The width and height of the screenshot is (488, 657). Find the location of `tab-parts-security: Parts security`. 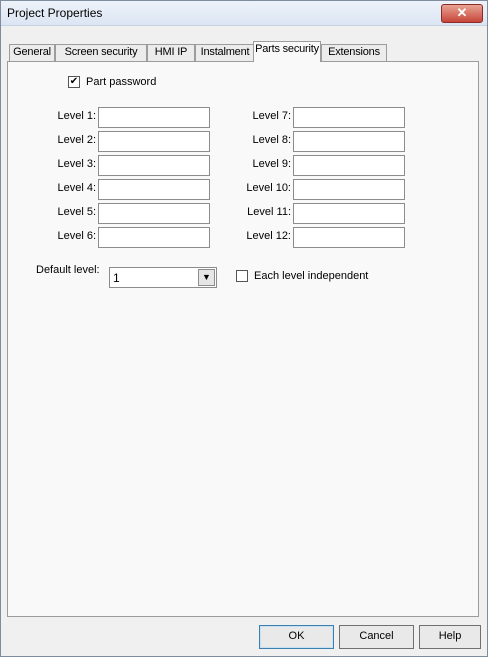

tab-parts-security: Parts security is located at coordinates (287, 51).